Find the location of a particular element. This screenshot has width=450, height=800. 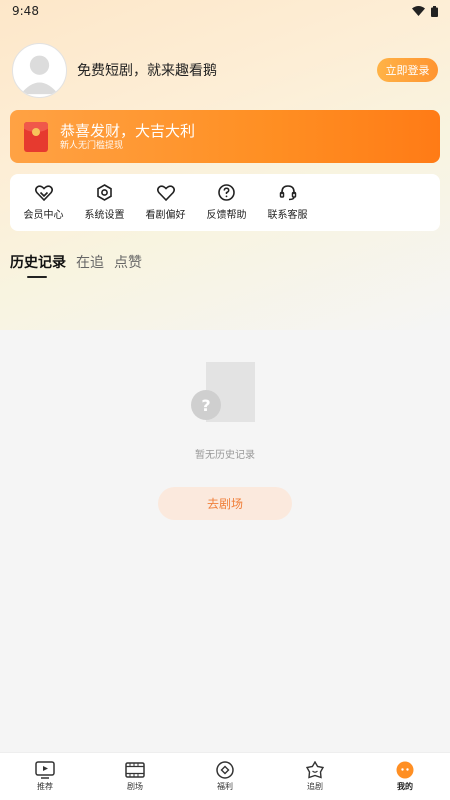

login-button: 立即登录 is located at coordinates (407, 70).